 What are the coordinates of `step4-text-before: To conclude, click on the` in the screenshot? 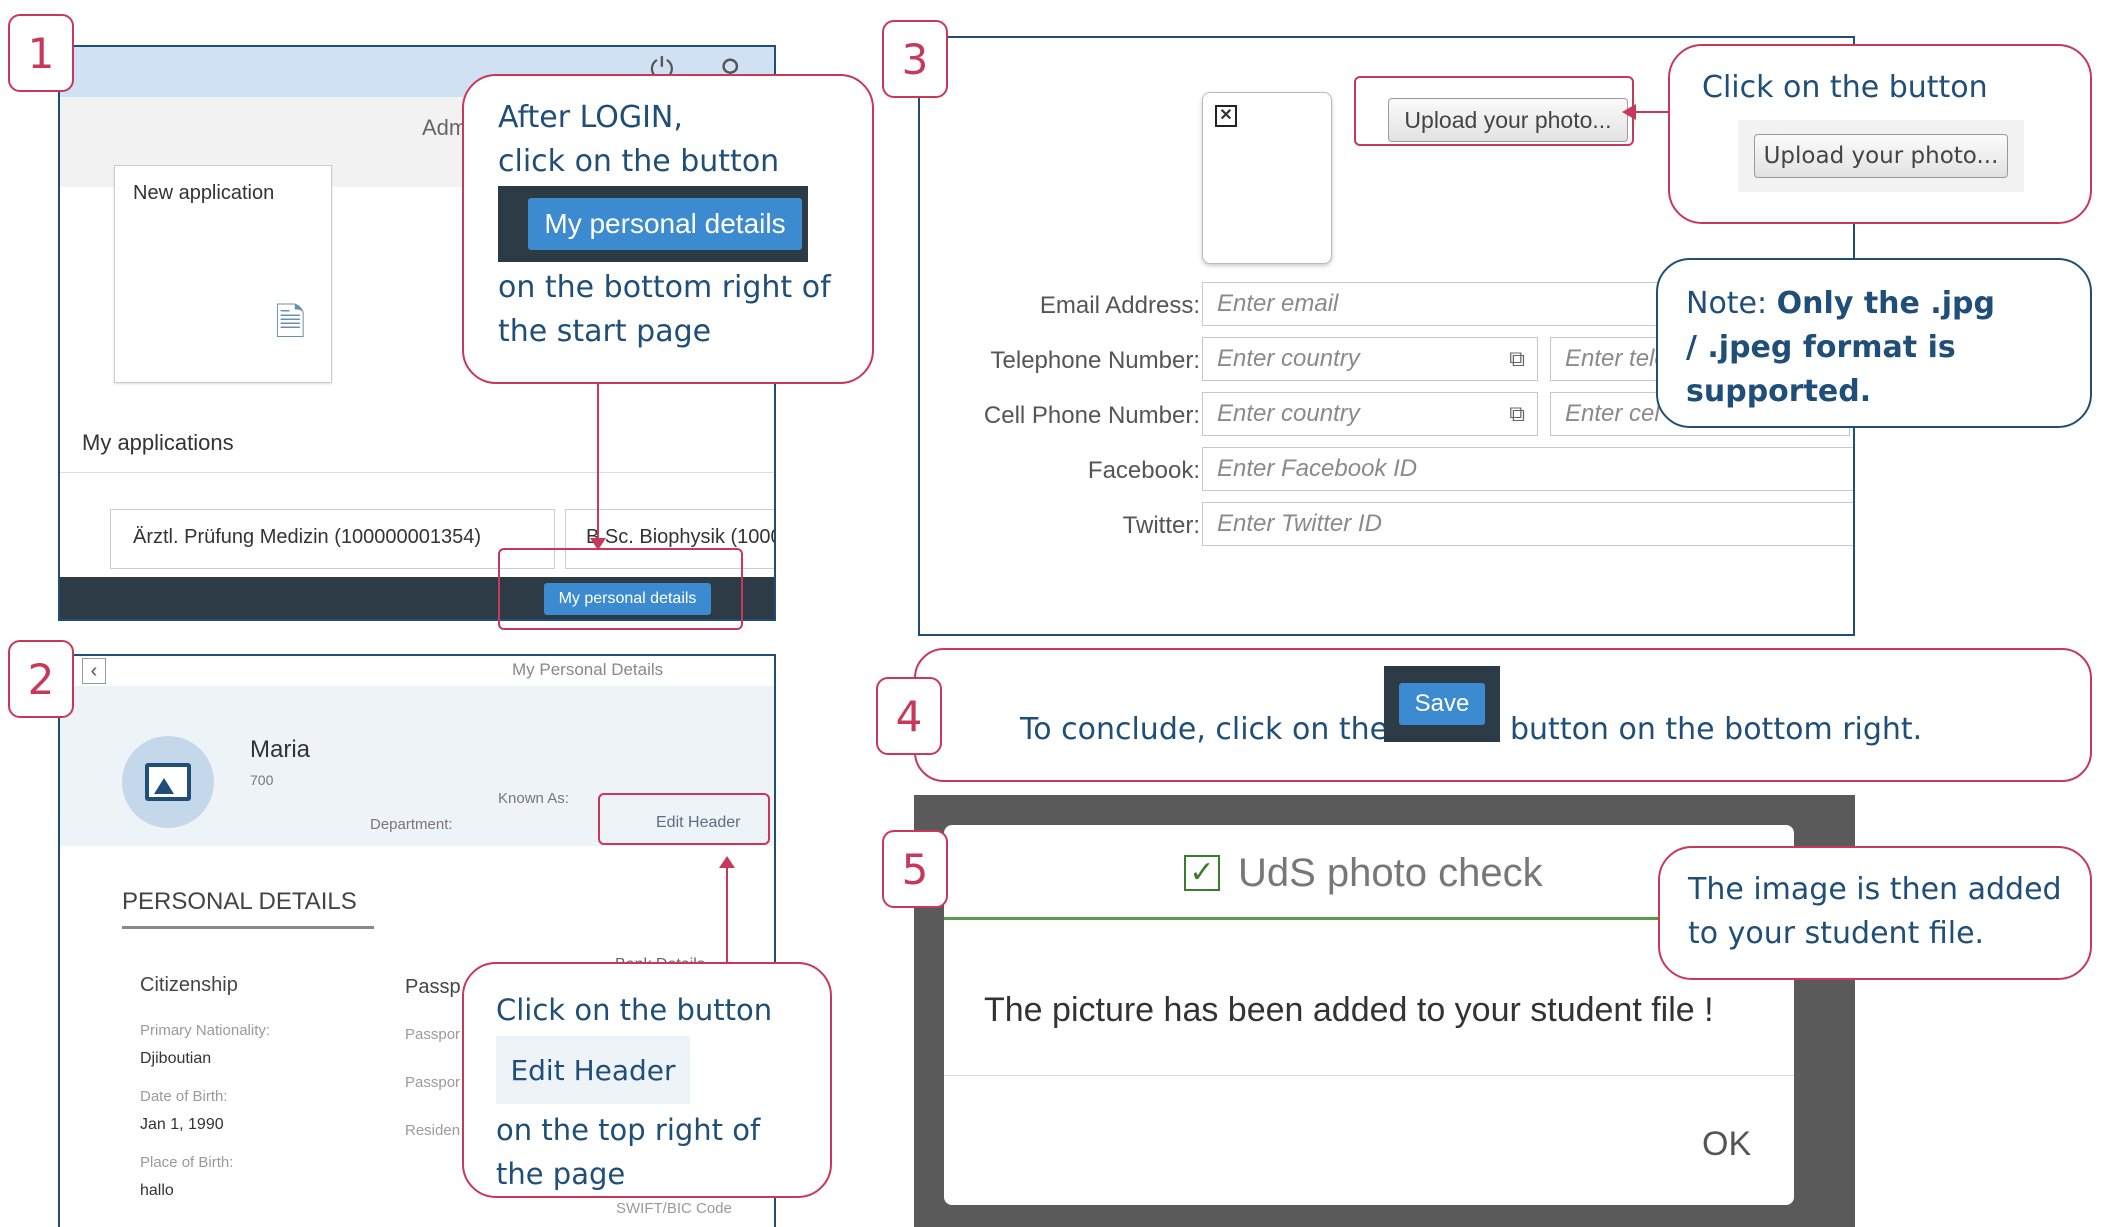 It's located at (1204, 729).